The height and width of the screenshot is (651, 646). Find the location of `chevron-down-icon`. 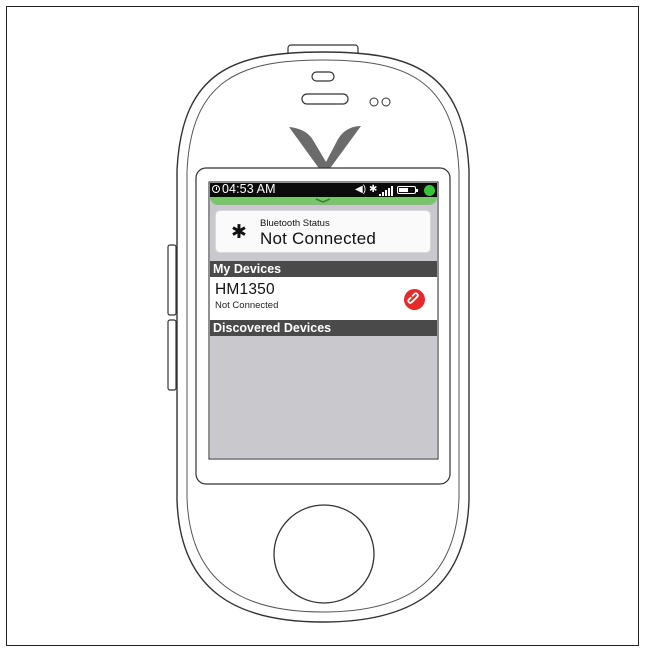

chevron-down-icon is located at coordinates (323, 200).